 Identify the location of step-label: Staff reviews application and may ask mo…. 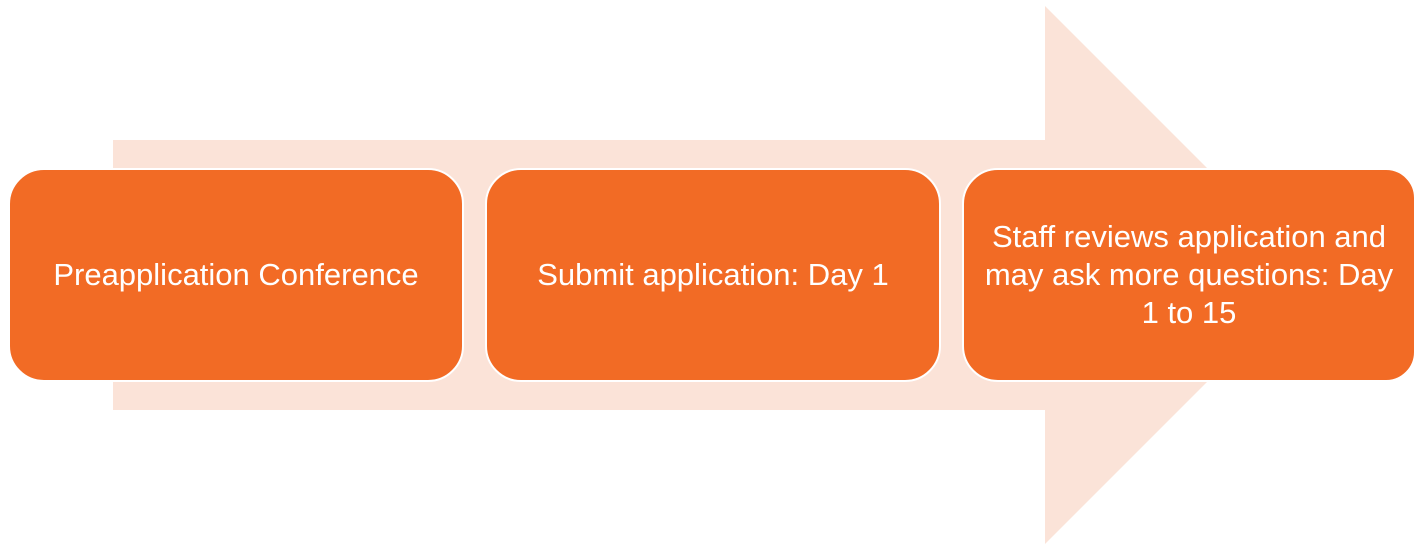
(1189, 274).